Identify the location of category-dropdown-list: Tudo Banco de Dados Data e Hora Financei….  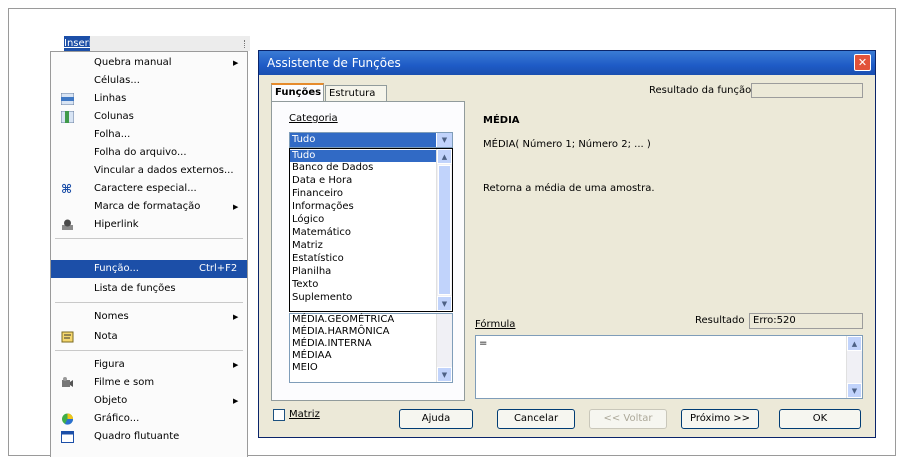
(371, 230).